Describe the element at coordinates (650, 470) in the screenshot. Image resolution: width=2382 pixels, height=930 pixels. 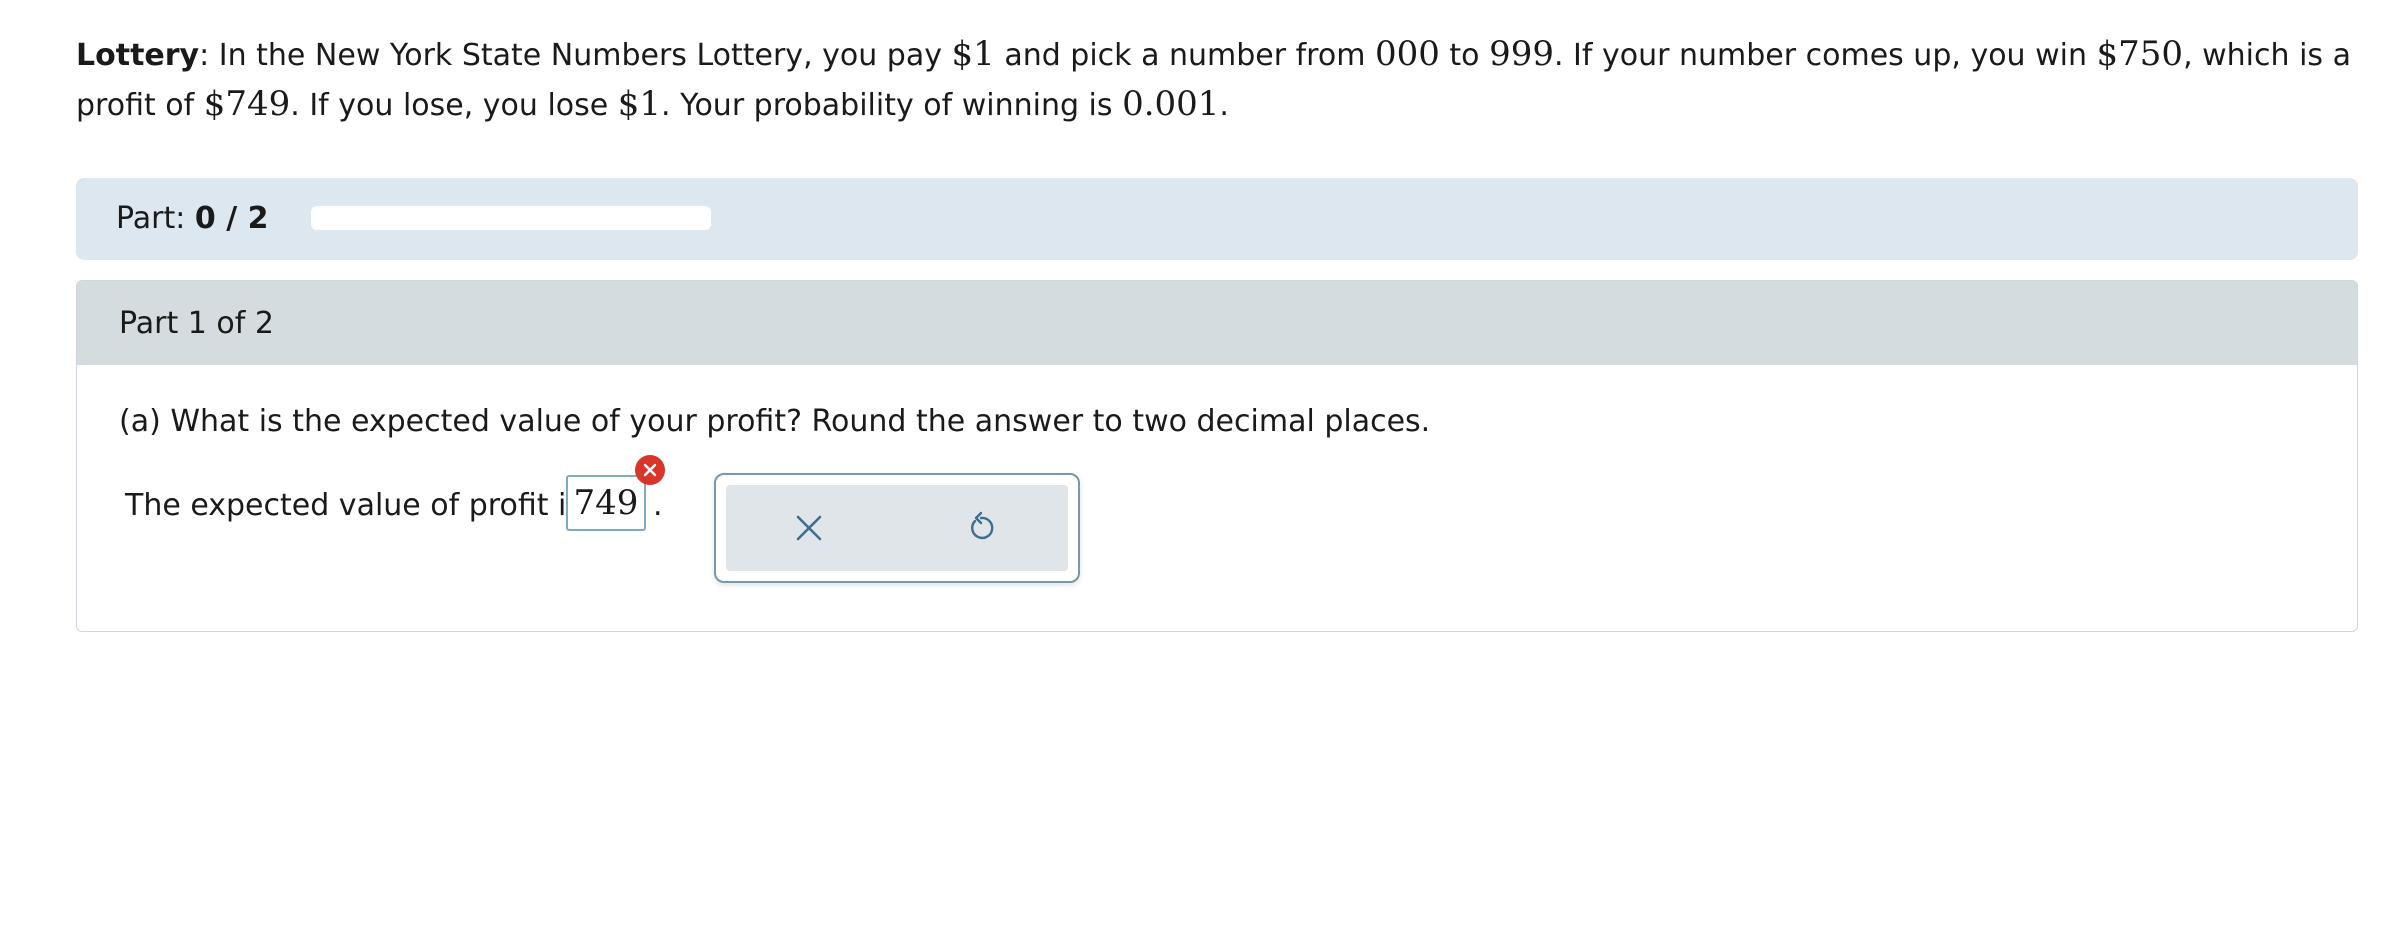
I see `incorrect-icon` at that location.